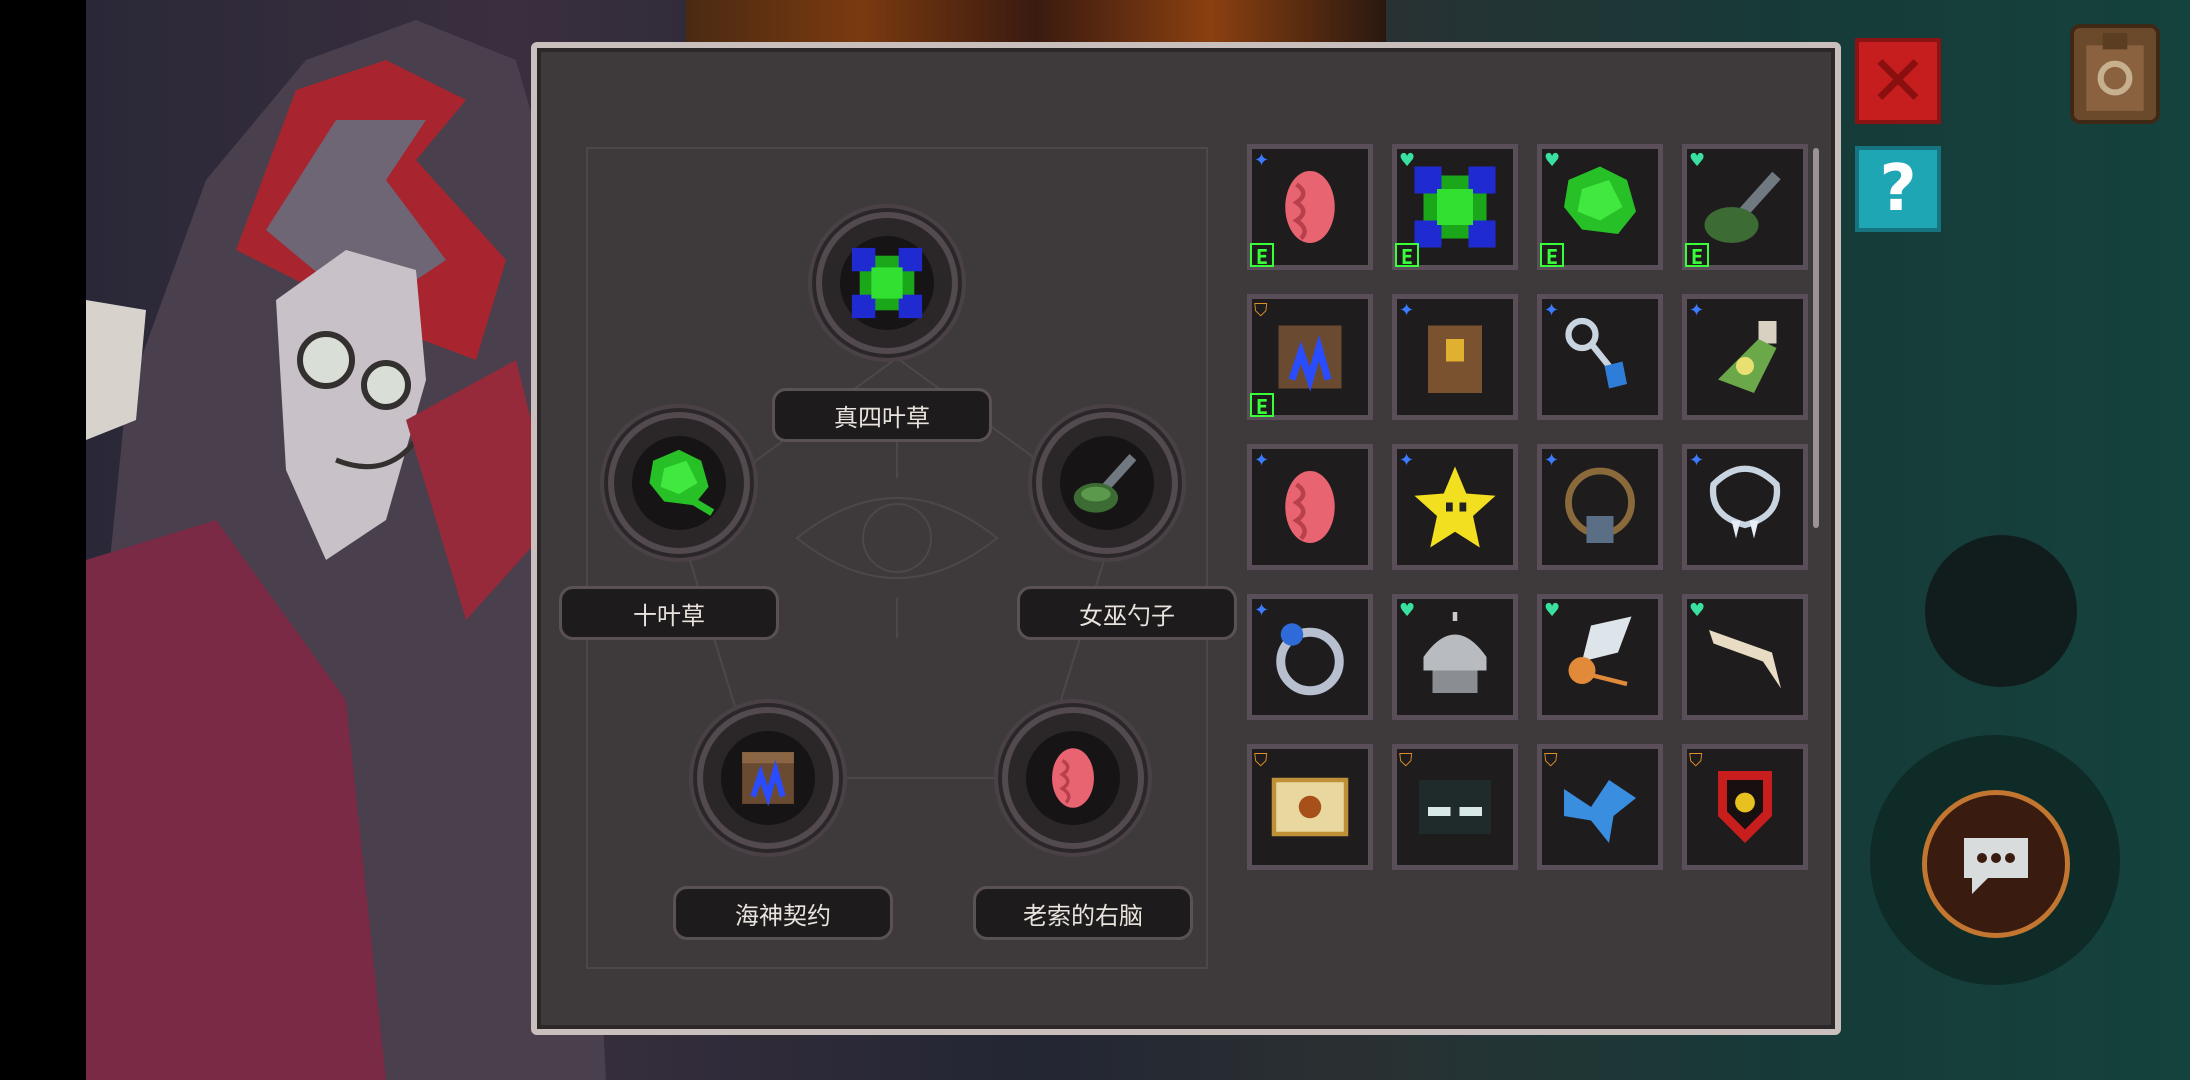  I want to click on green-four-leaf-clover-icon, so click(887, 283).